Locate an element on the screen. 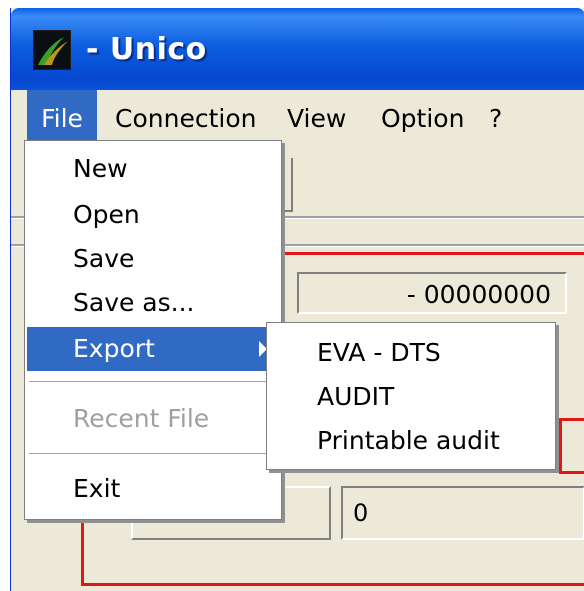 The image size is (584, 591). value-field: 0 is located at coordinates (462, 513).